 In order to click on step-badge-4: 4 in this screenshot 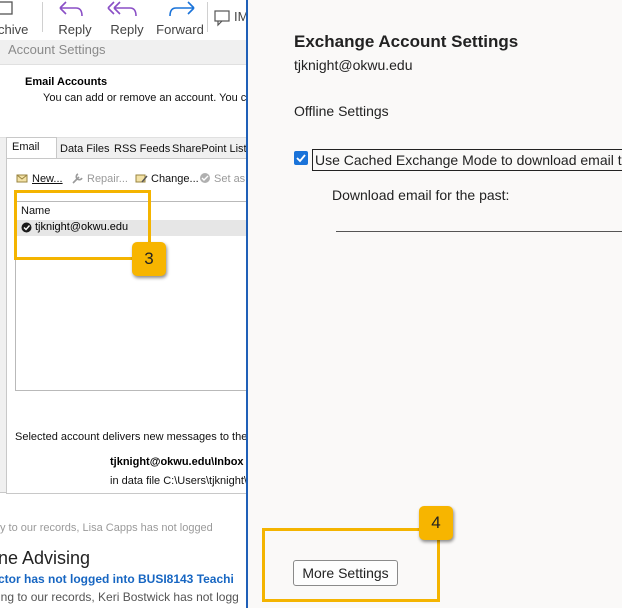, I will do `click(436, 523)`.